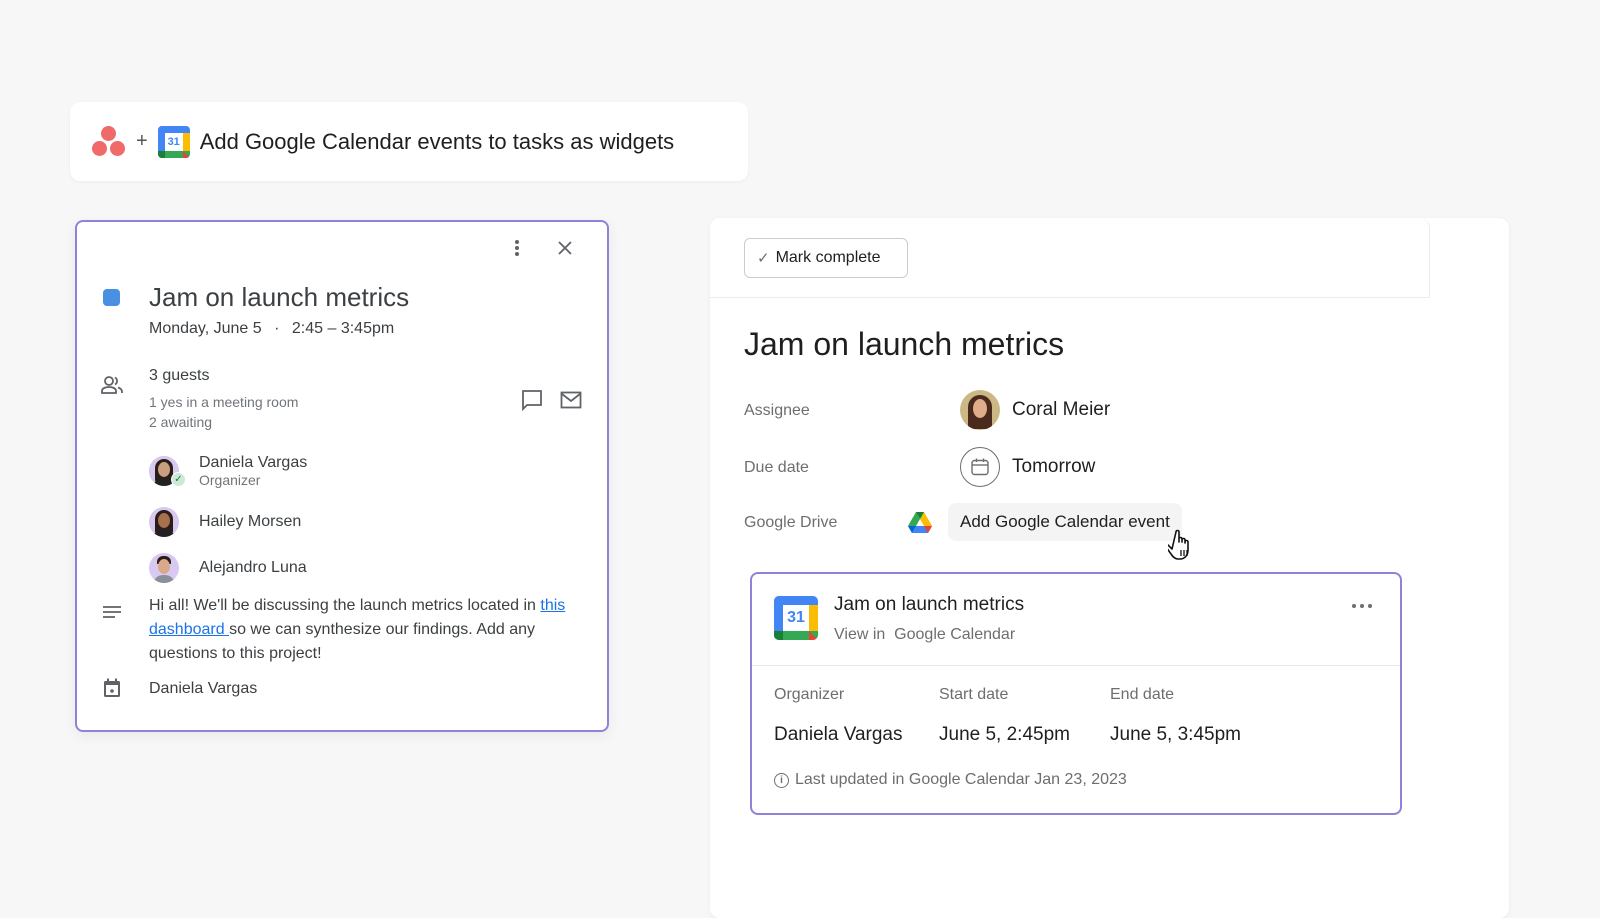 This screenshot has width=1600, height=918. What do you see at coordinates (1027, 467) in the screenshot?
I see `due-date-field: Tomorrow` at bounding box center [1027, 467].